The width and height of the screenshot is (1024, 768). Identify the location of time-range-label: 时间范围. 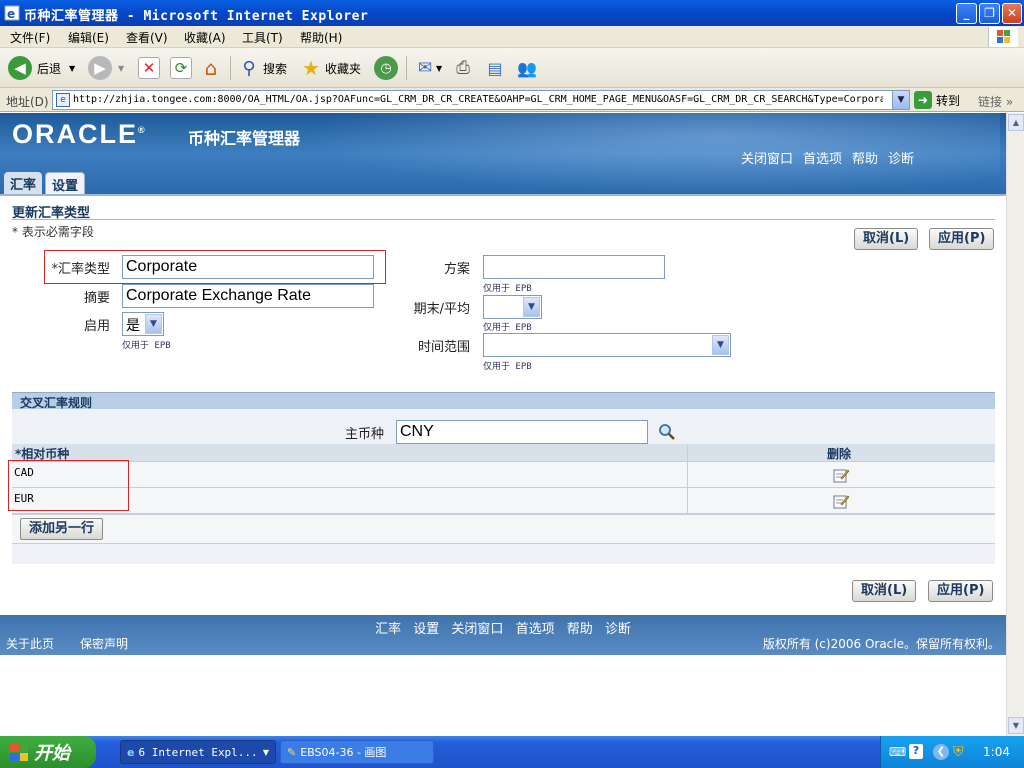
(443, 347).